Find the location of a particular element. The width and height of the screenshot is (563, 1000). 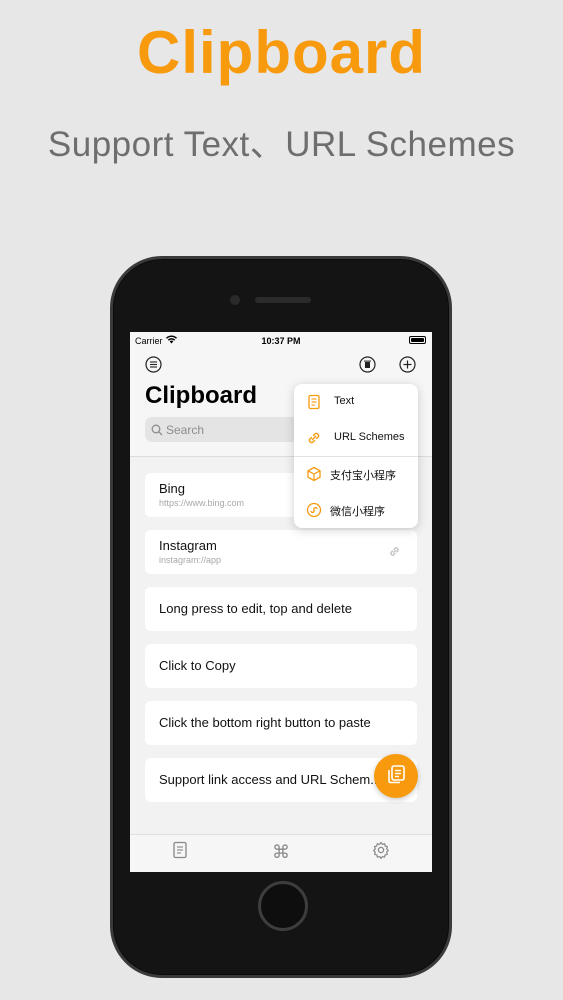

list-item-title: Instagram is located at coordinates (188, 545).